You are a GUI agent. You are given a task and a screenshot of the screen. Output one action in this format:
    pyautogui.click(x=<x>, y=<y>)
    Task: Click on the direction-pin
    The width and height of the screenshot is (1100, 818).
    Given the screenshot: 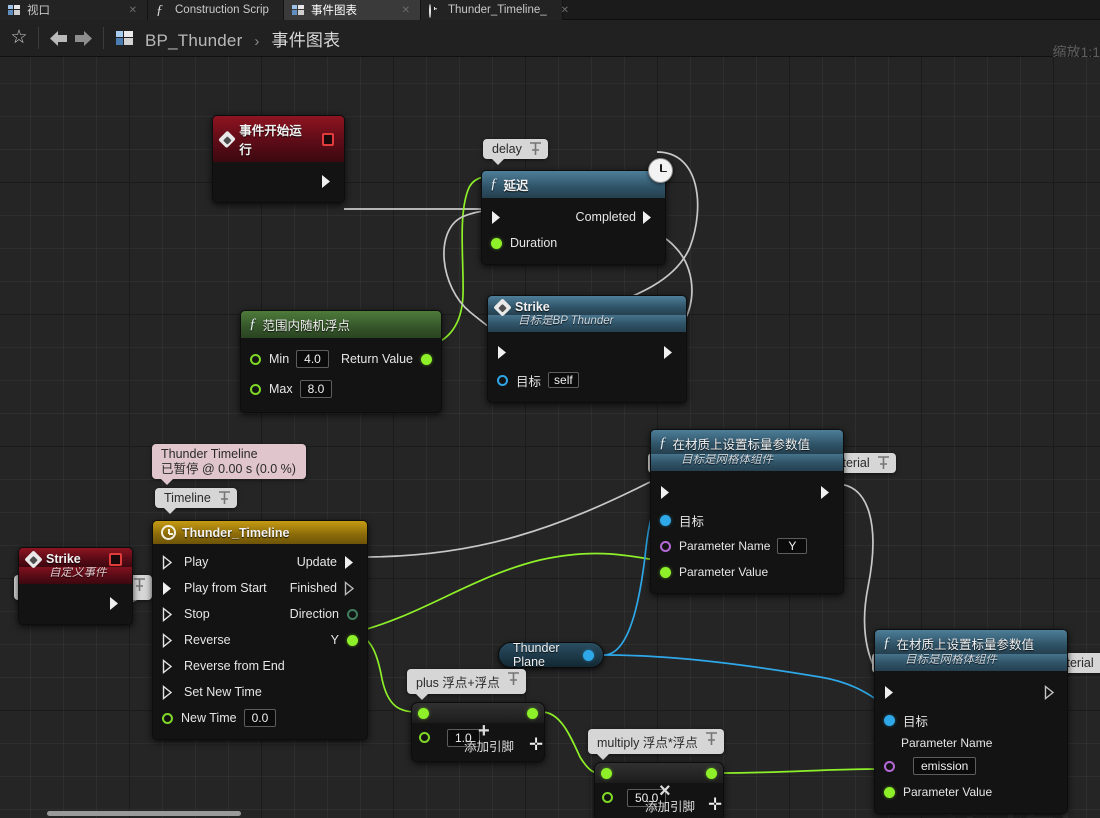 What is the action you would take?
    pyautogui.click(x=352, y=614)
    